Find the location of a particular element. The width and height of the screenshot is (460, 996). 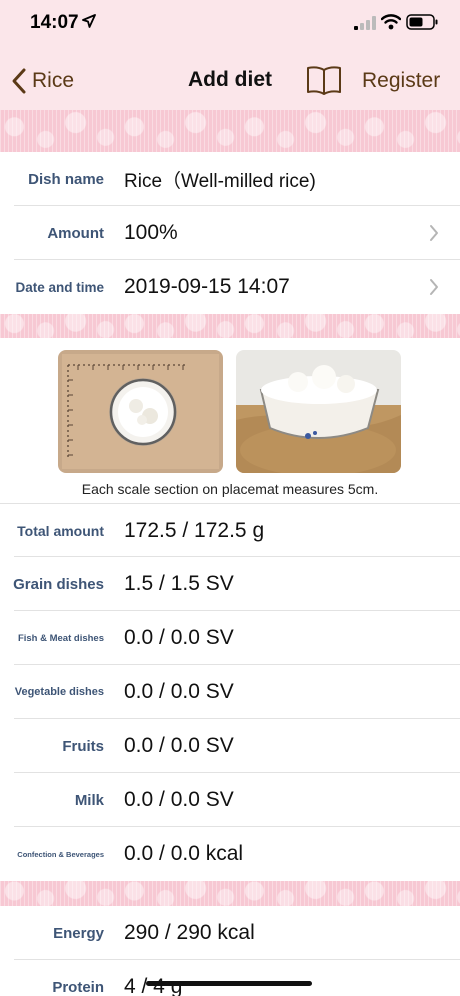

date-time-row: Date and time 2019-09-15 14:07 is located at coordinates (230, 287).